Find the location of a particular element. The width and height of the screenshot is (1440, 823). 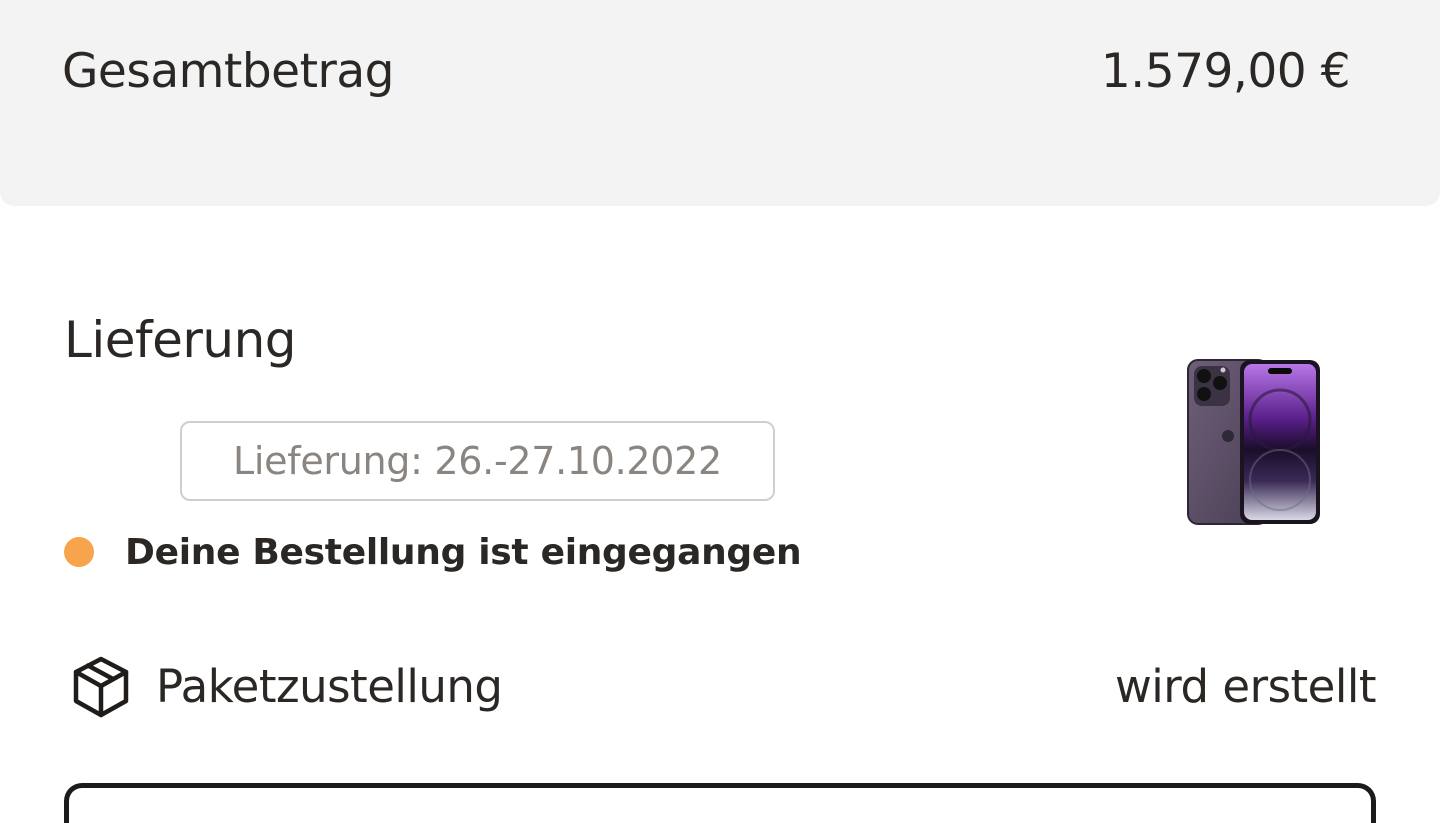

status-text: Deine Bestellung ist eingegangen is located at coordinates (463, 552).